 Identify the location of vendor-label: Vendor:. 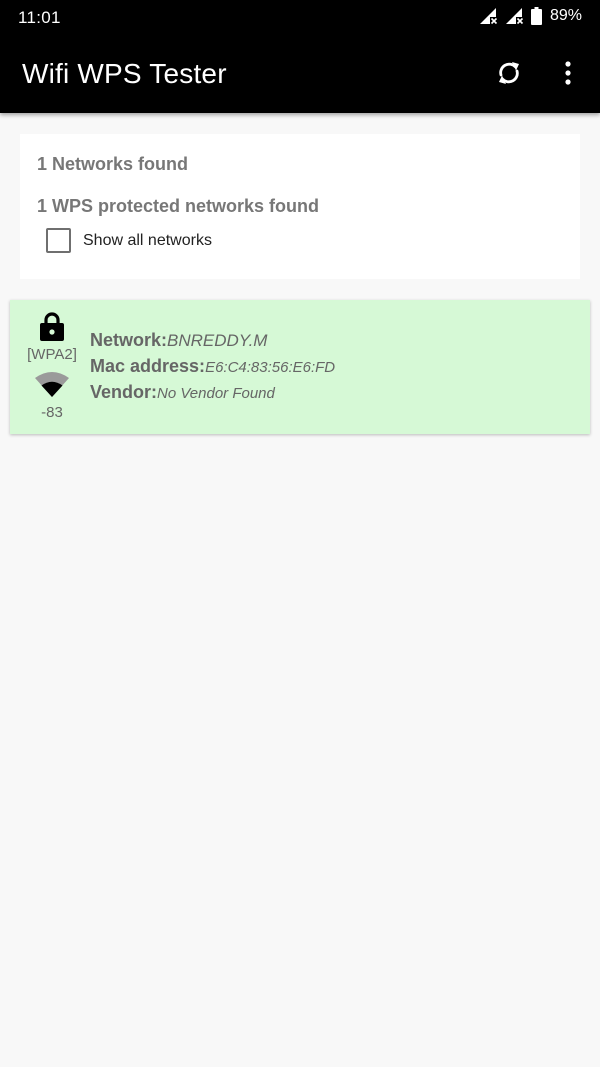
(124, 392).